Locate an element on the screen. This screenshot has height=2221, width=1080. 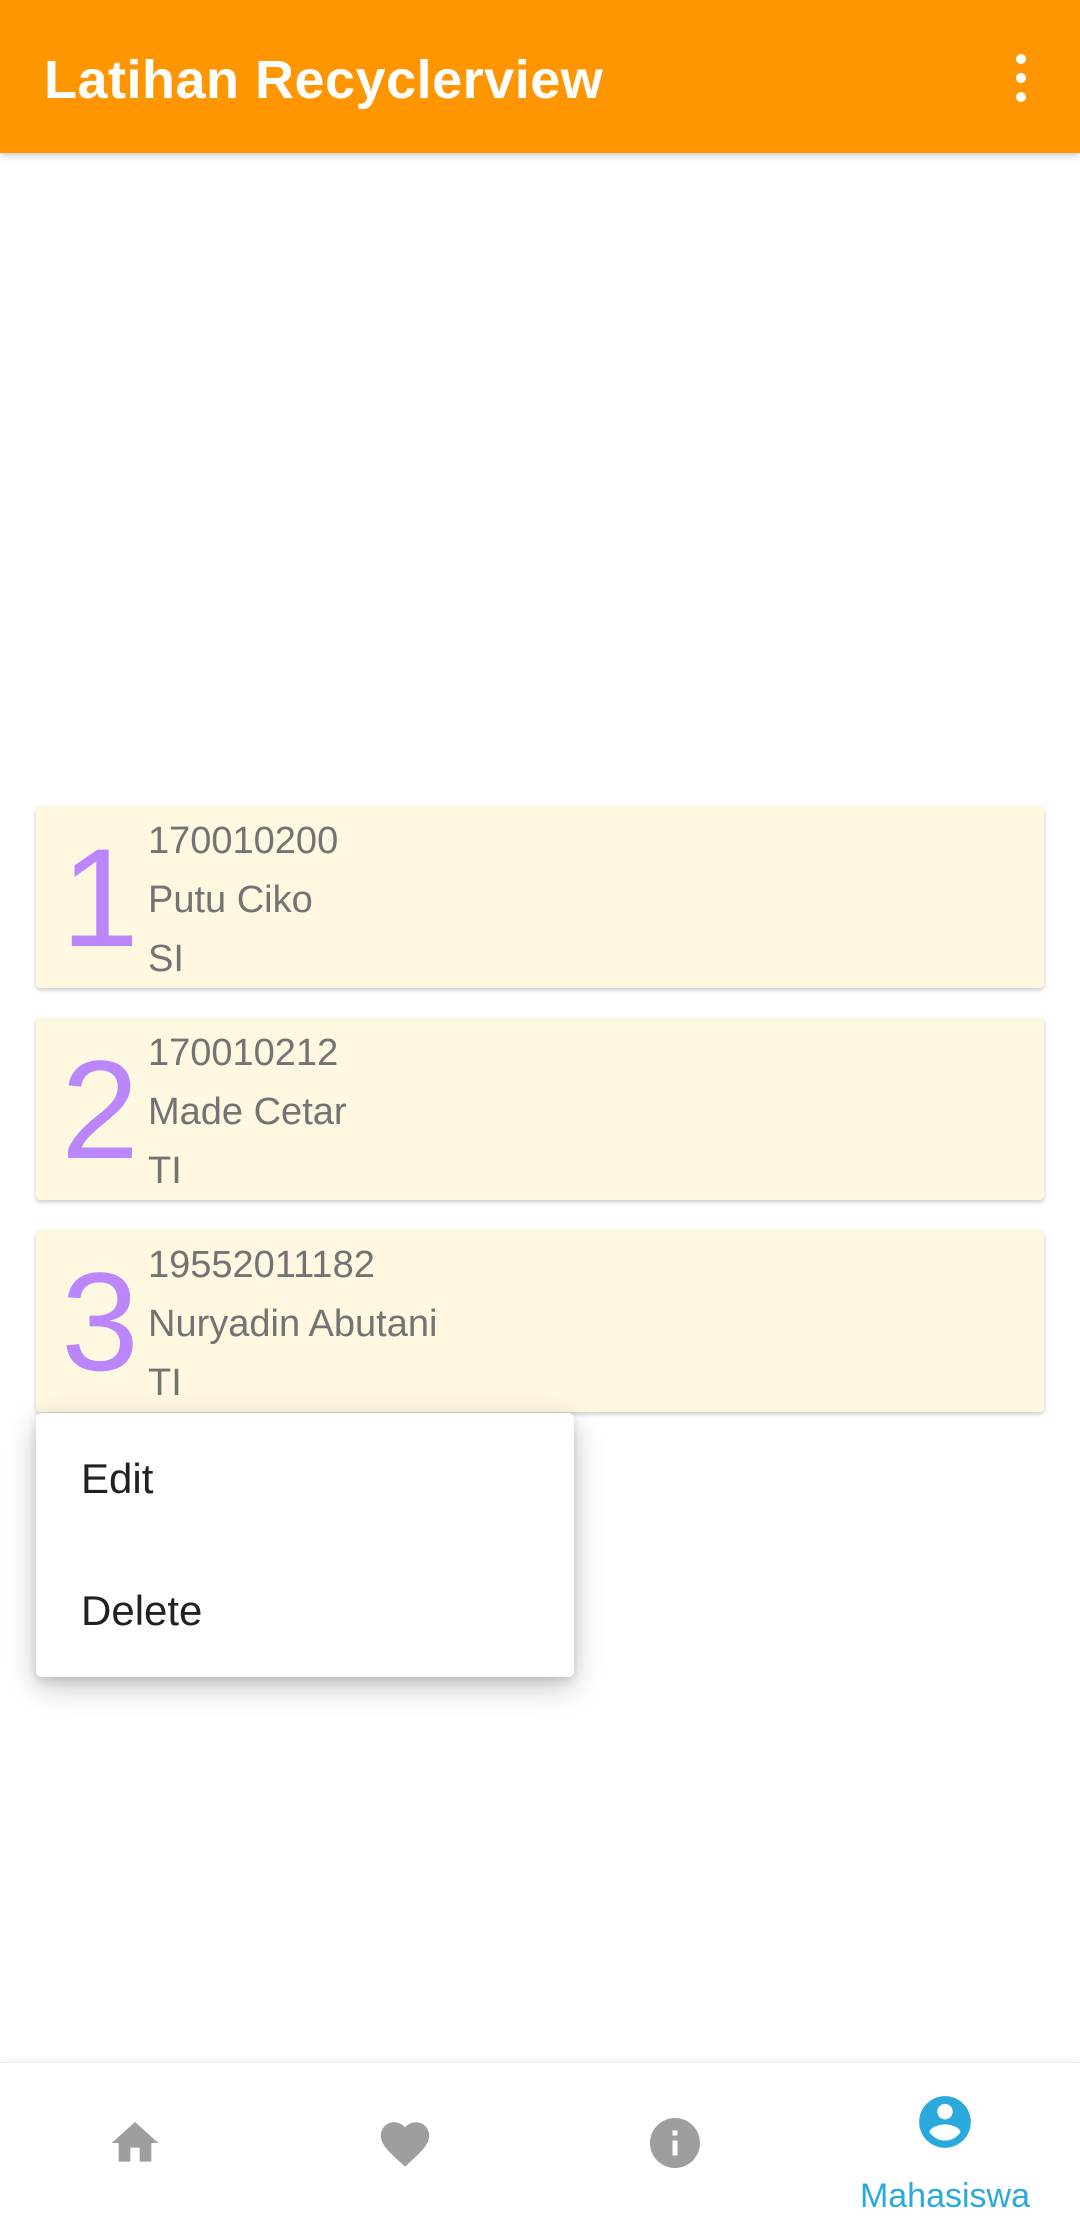
nav-item-info is located at coordinates (675, 2142).